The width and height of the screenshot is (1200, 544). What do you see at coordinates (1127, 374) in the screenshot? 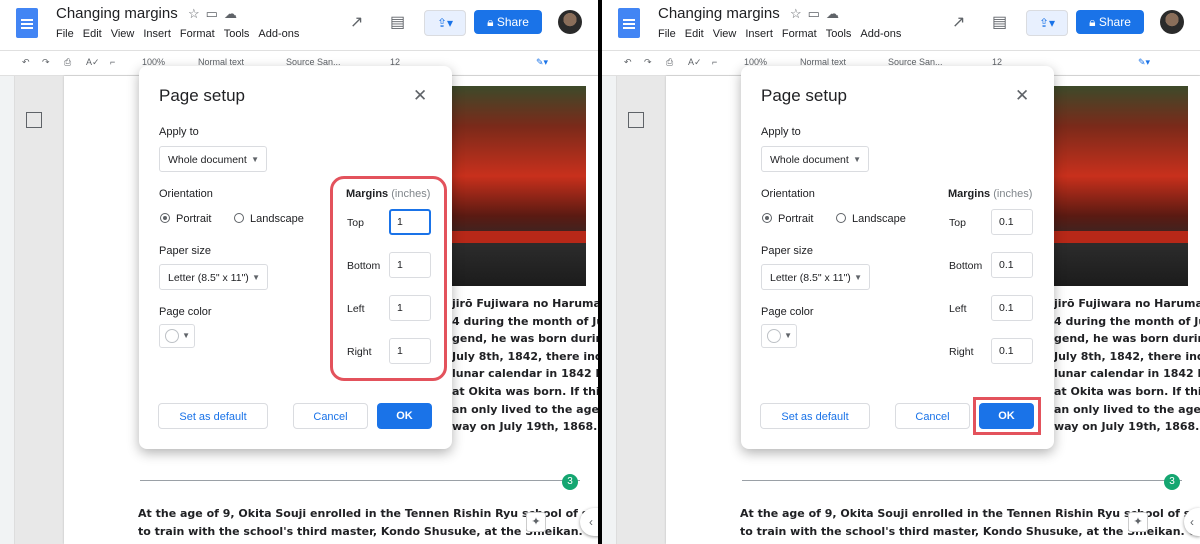
I see `body-line: lunar calendar in 1842 be` at bounding box center [1127, 374].